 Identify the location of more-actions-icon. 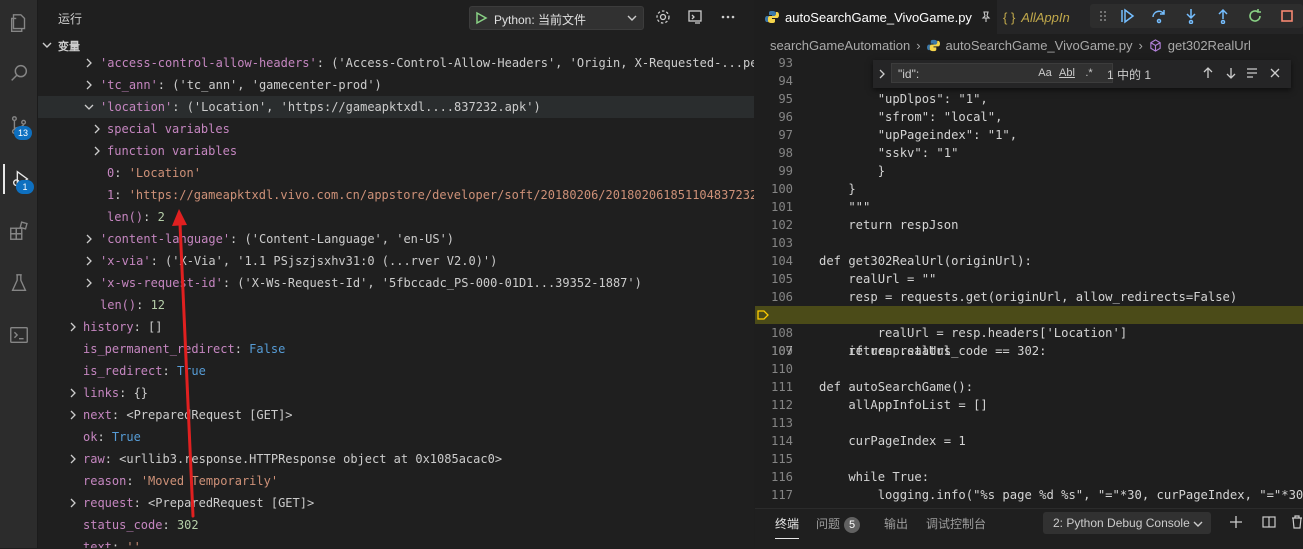
(728, 17).